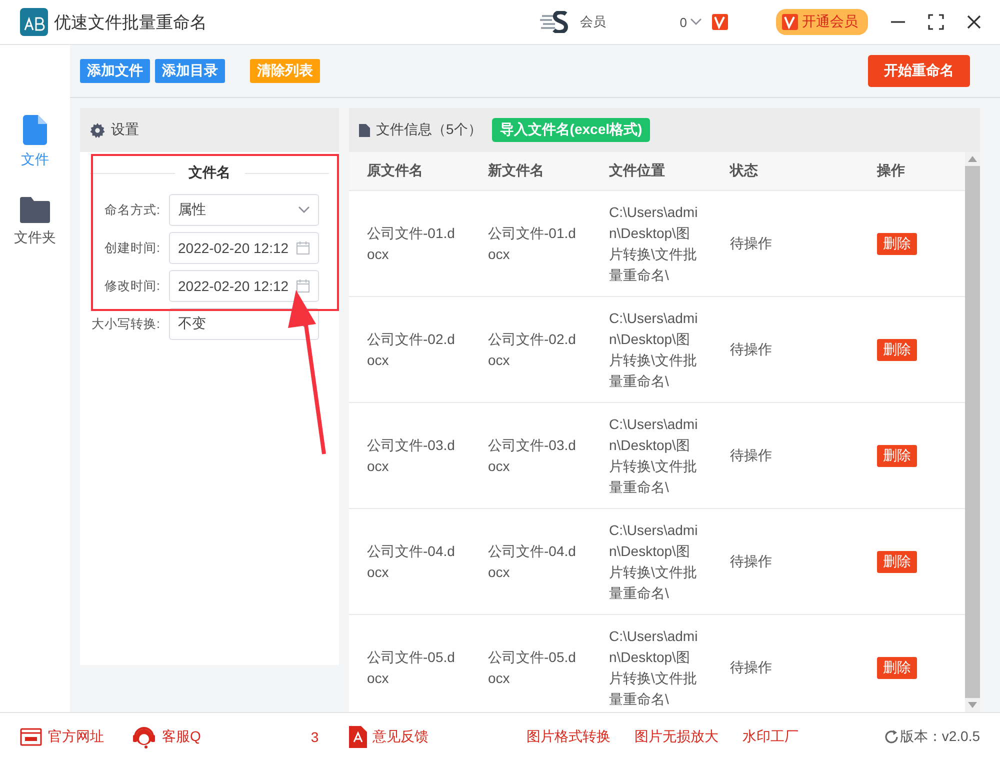 This screenshot has width=1000, height=760. What do you see at coordinates (891, 171) in the screenshot?
I see `column-header: 操作` at bounding box center [891, 171].